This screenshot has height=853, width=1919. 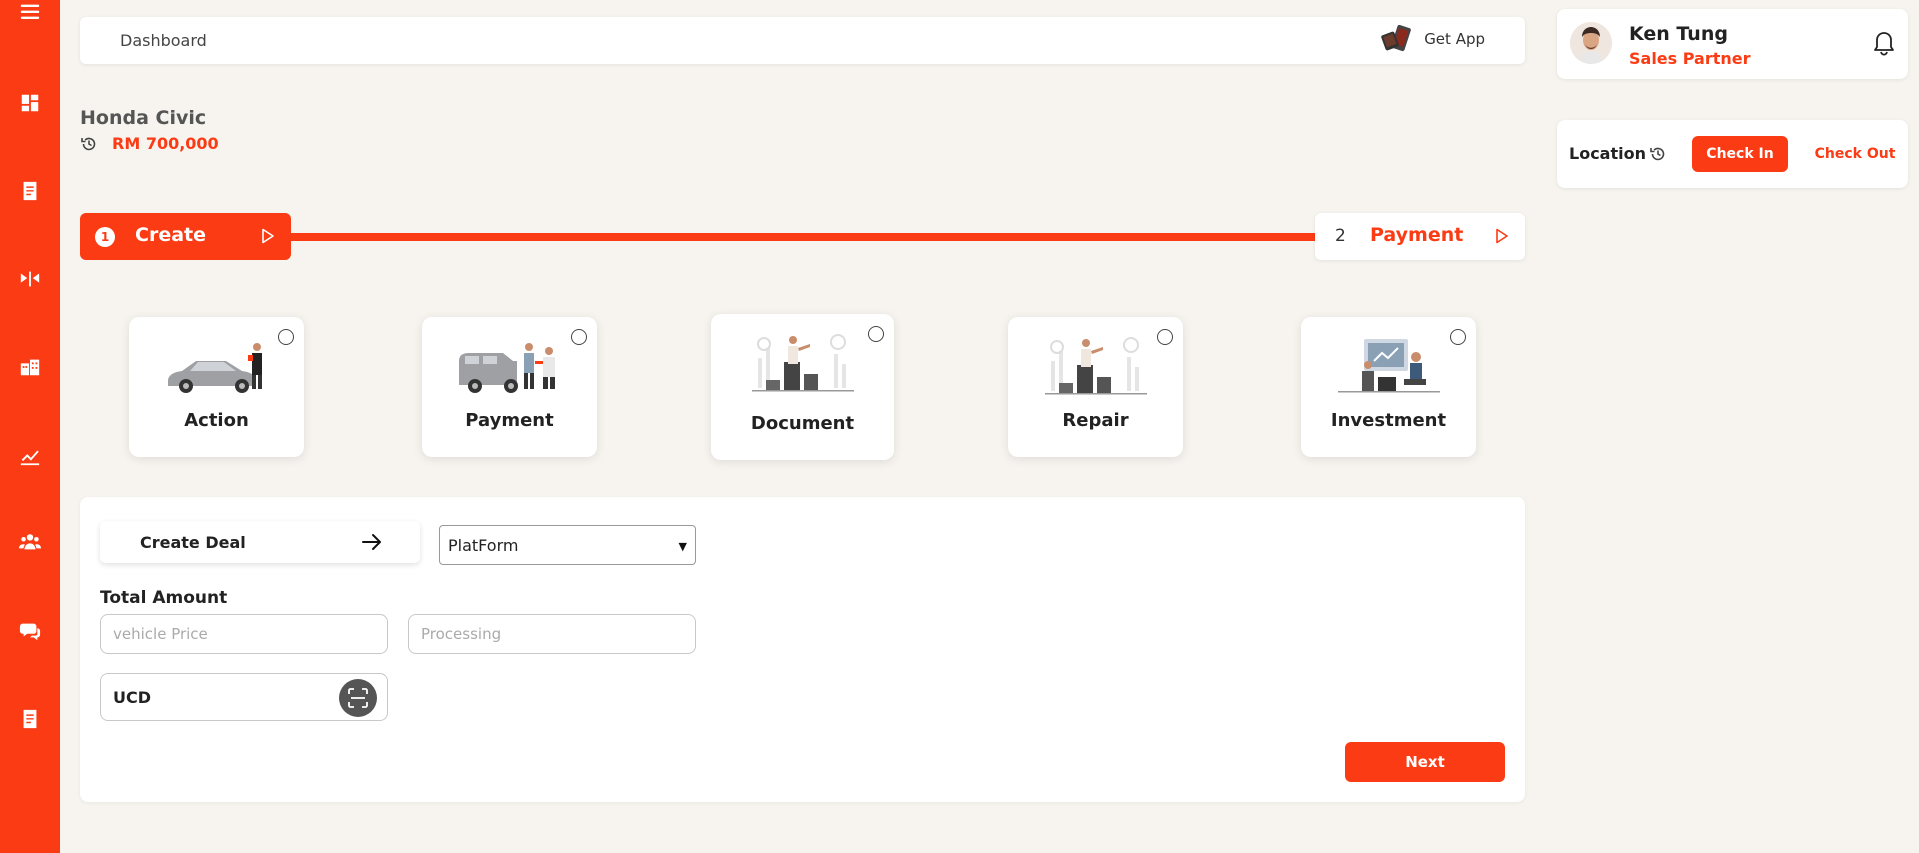 I want to click on building-icon, so click(x=30, y=367).